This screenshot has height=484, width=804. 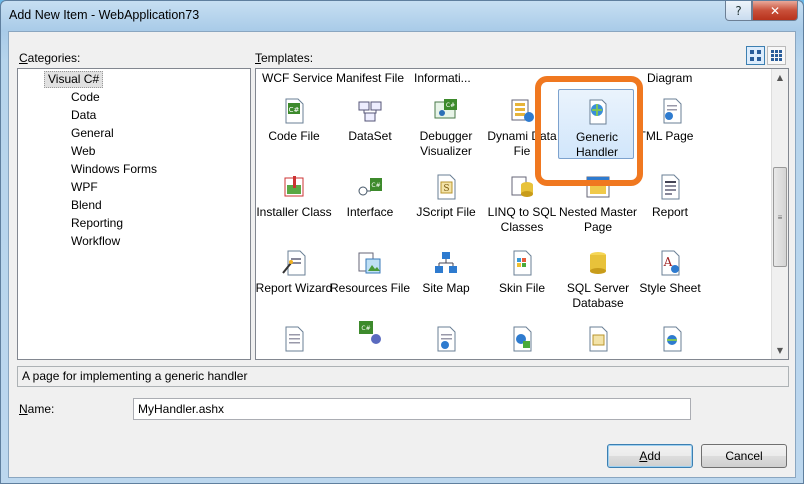 What do you see at coordinates (669, 78) in the screenshot?
I see `template-diagram: Diagram` at bounding box center [669, 78].